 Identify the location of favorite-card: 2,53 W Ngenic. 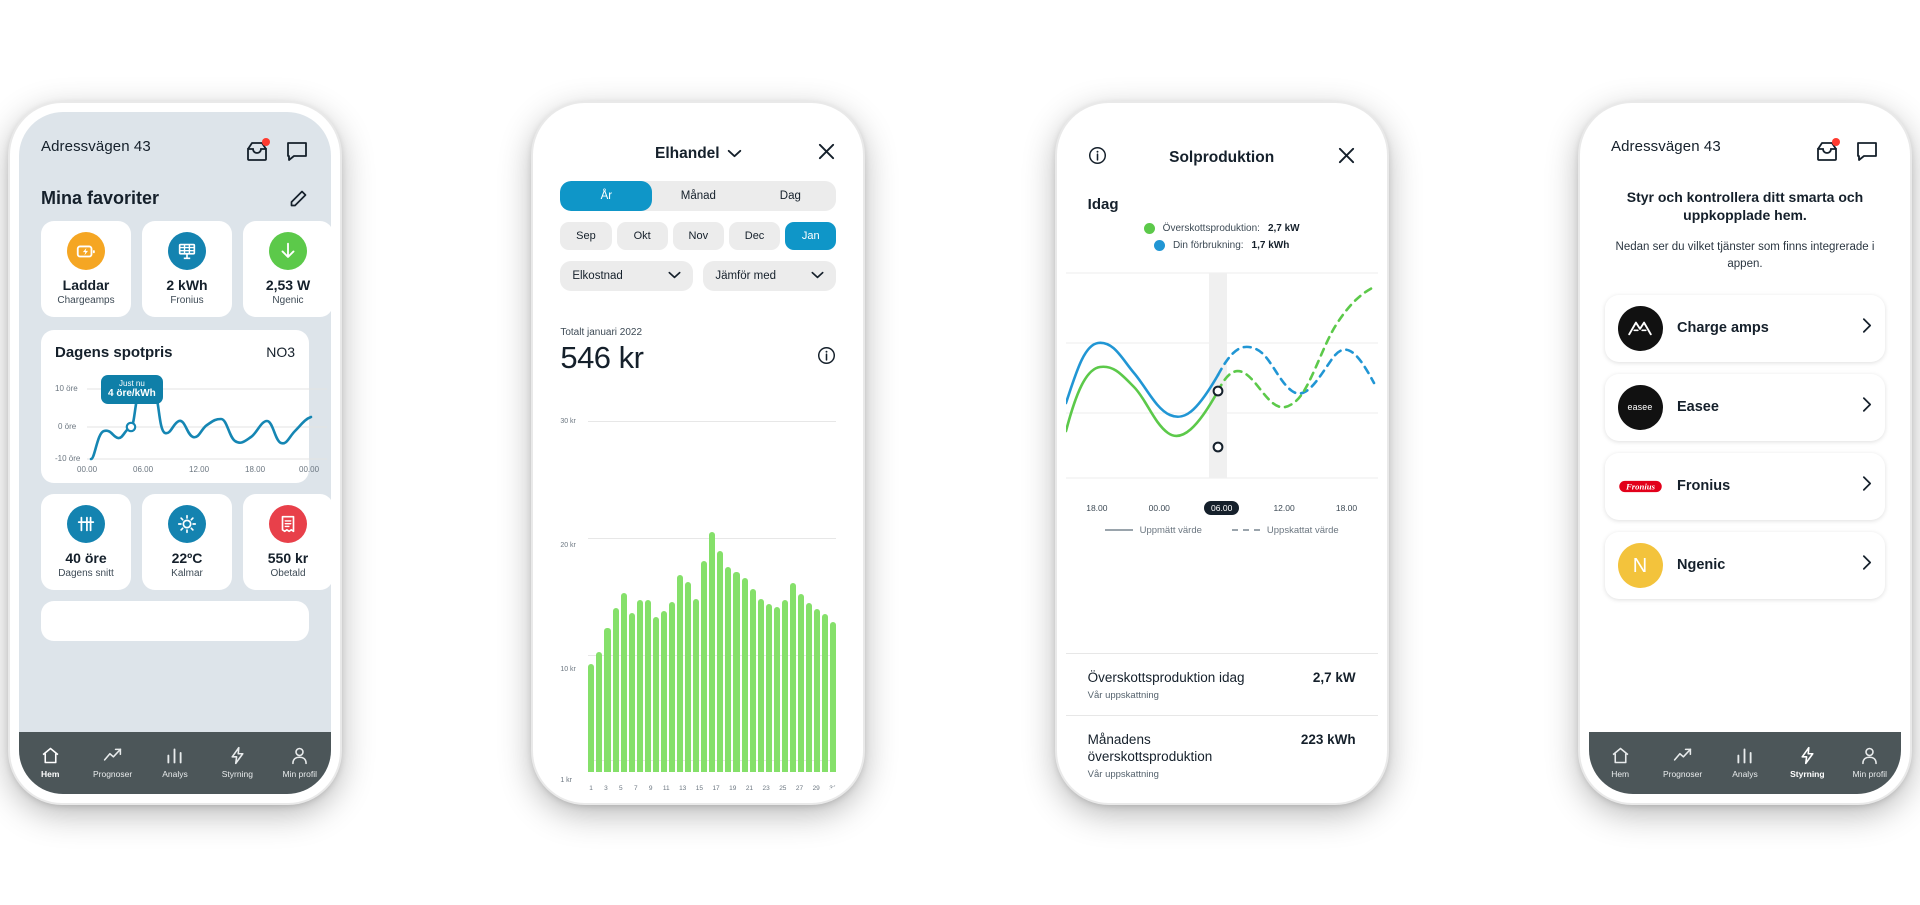
(287, 268).